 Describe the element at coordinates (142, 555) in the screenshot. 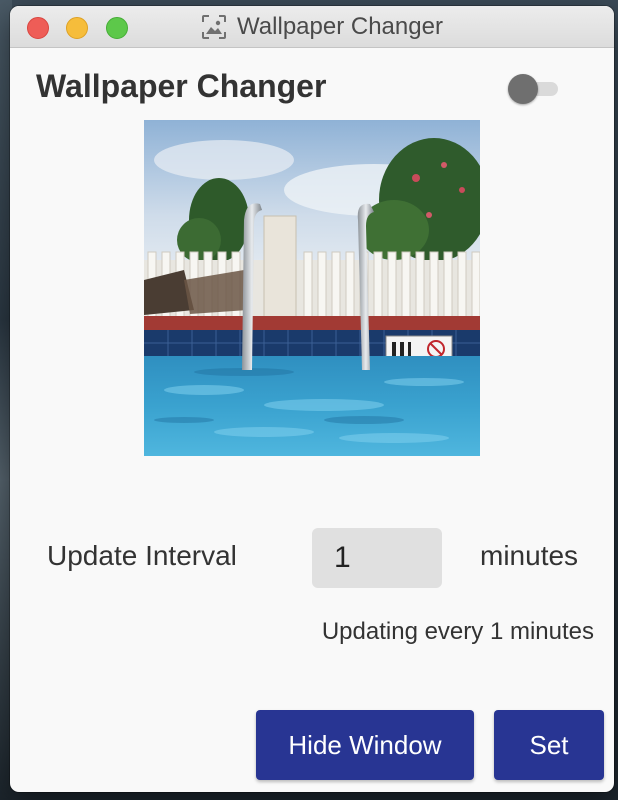

I see `update-interval-label: Update Interval` at that location.